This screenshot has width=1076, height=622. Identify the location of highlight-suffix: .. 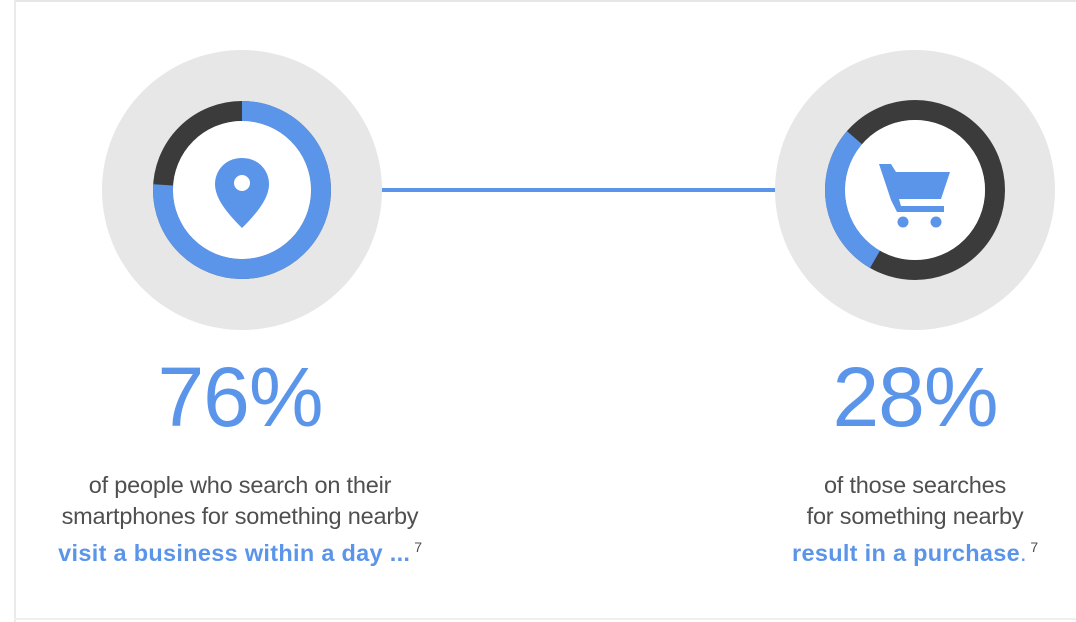
(1023, 553).